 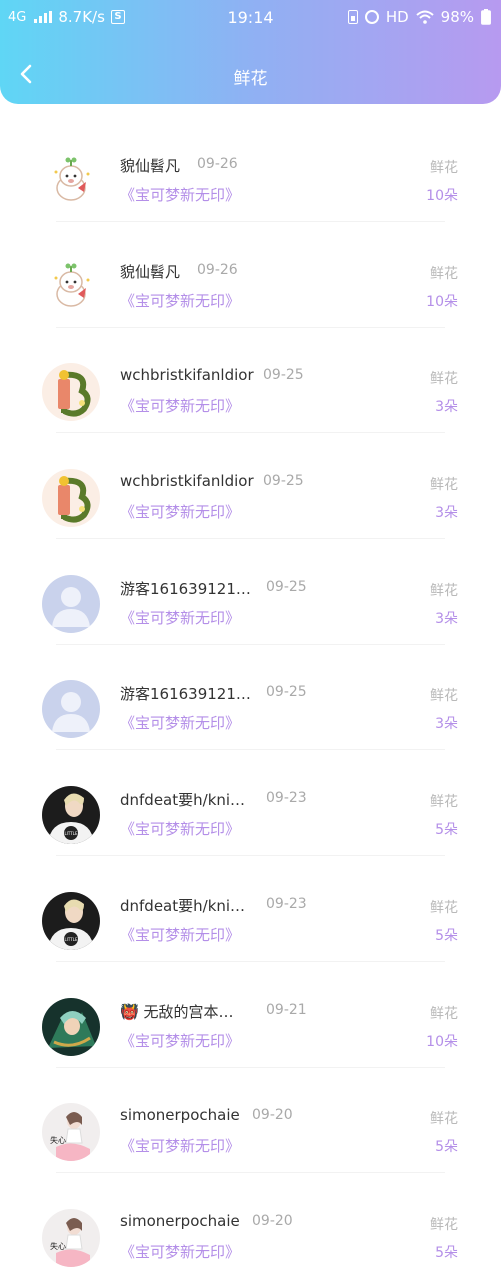 What do you see at coordinates (250, 18) in the screenshot?
I see `status-bar: 4G 8.7K/s S 19:14 HD 98%` at bounding box center [250, 18].